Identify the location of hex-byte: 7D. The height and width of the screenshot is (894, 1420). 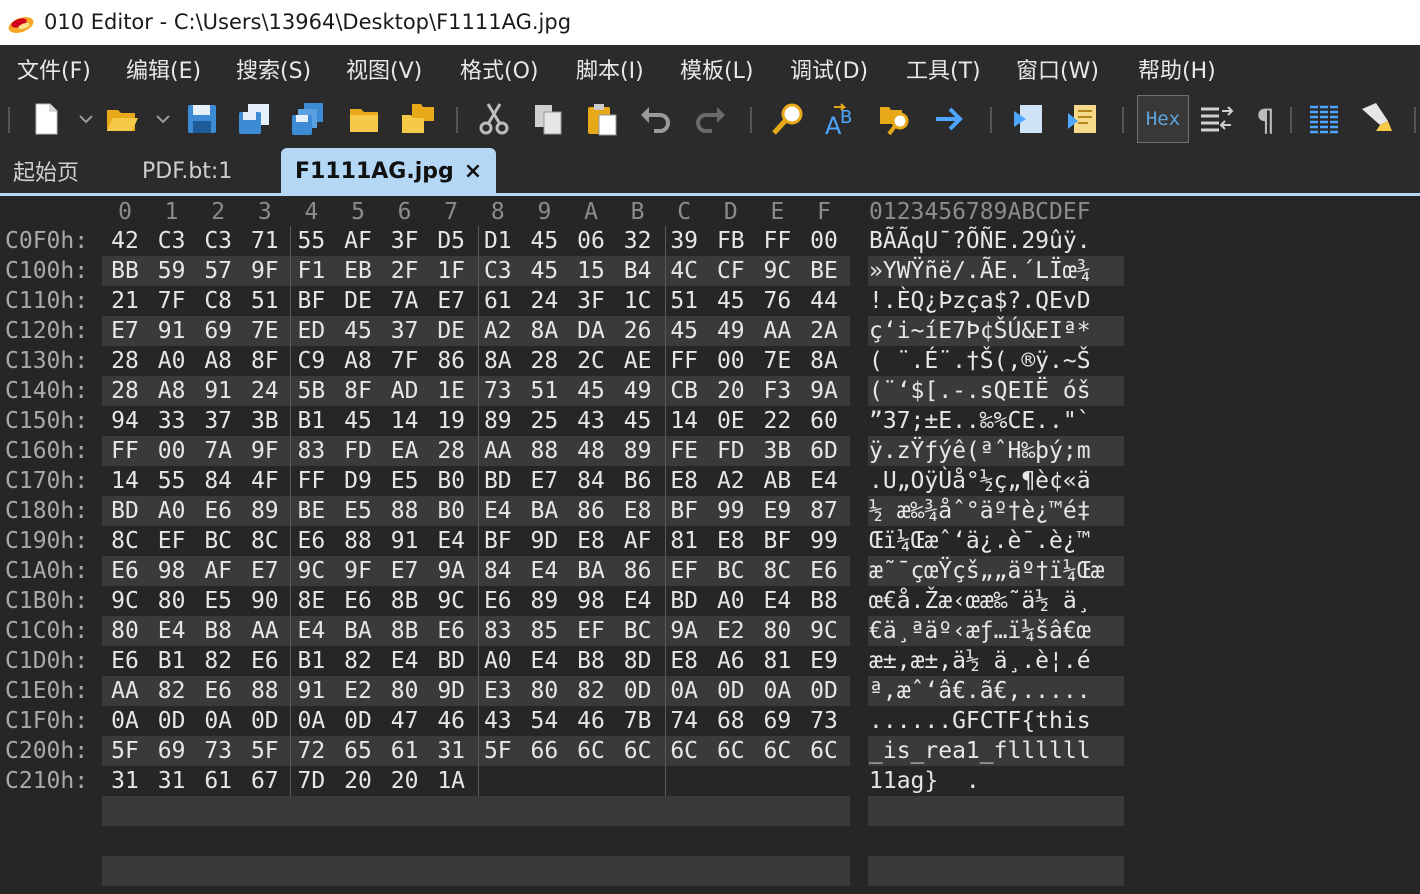
(311, 781).